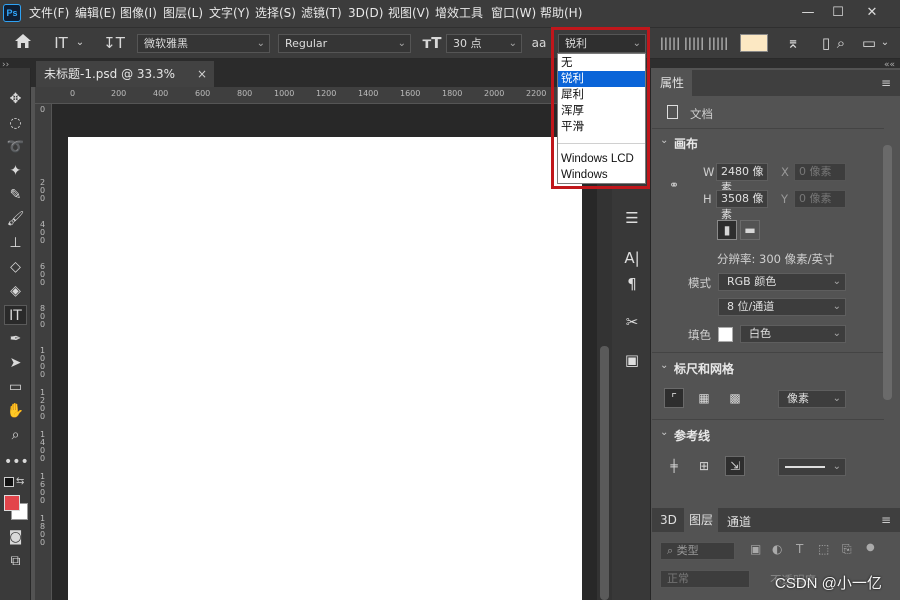 This screenshot has height=600, width=900. What do you see at coordinates (754, 43) in the screenshot?
I see `text-color-swatch` at bounding box center [754, 43].